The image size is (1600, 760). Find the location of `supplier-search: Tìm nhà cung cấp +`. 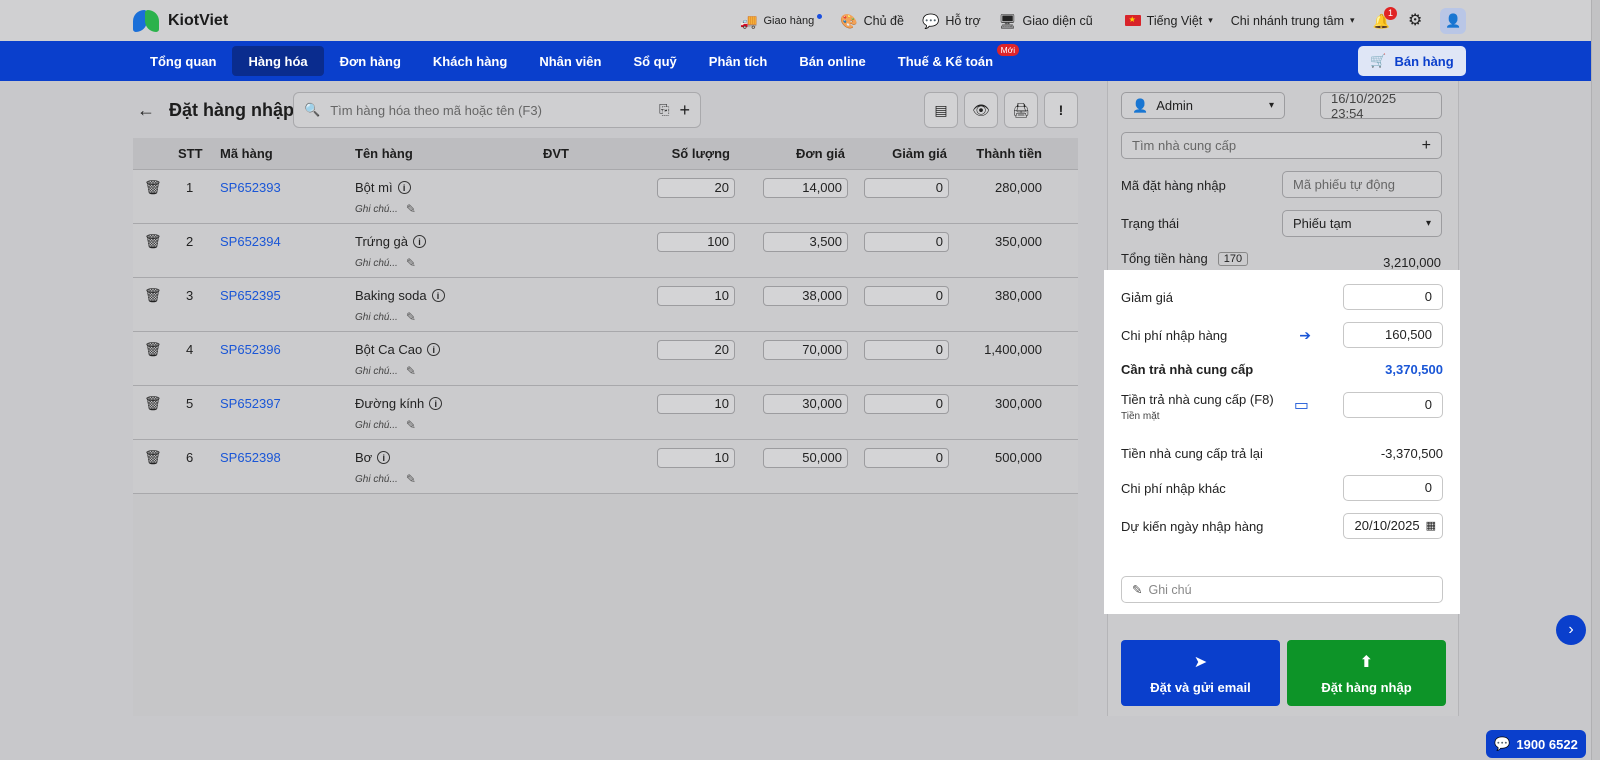

supplier-search: Tìm nhà cung cấp + is located at coordinates (1281, 145).